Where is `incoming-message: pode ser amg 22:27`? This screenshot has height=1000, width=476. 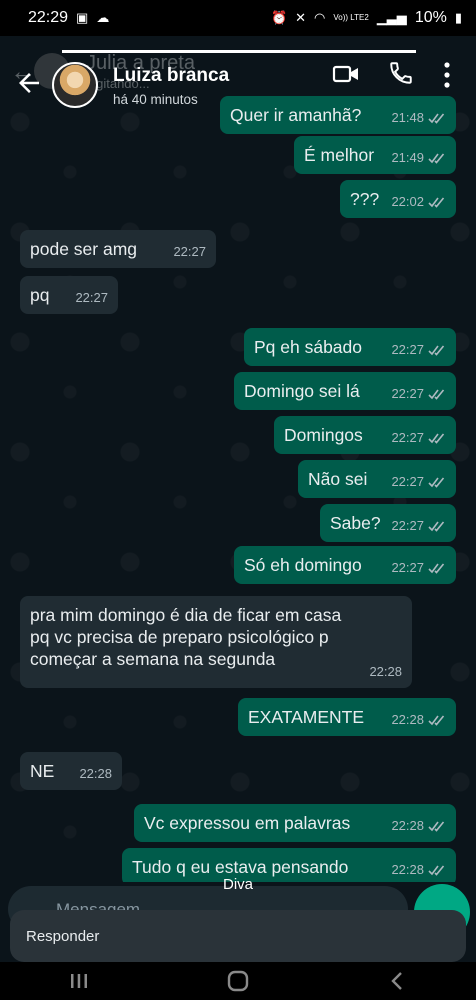
incoming-message: pode ser amg 22:27 is located at coordinates (118, 249).